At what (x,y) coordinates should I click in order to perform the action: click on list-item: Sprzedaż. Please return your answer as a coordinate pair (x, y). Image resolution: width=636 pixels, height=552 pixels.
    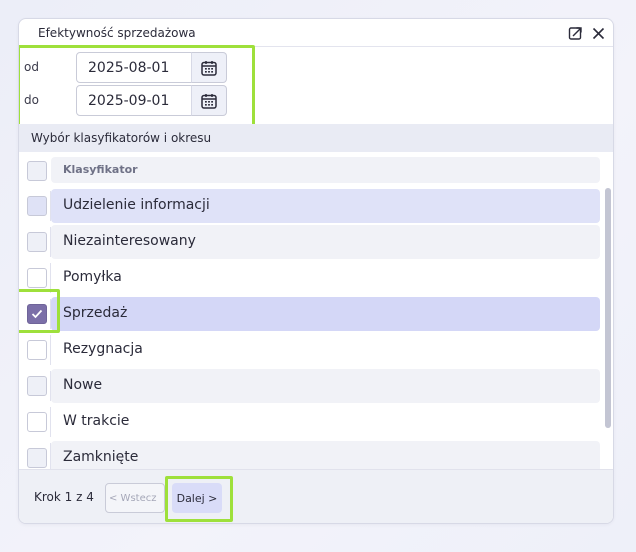
    Looking at the image, I should click on (309, 314).